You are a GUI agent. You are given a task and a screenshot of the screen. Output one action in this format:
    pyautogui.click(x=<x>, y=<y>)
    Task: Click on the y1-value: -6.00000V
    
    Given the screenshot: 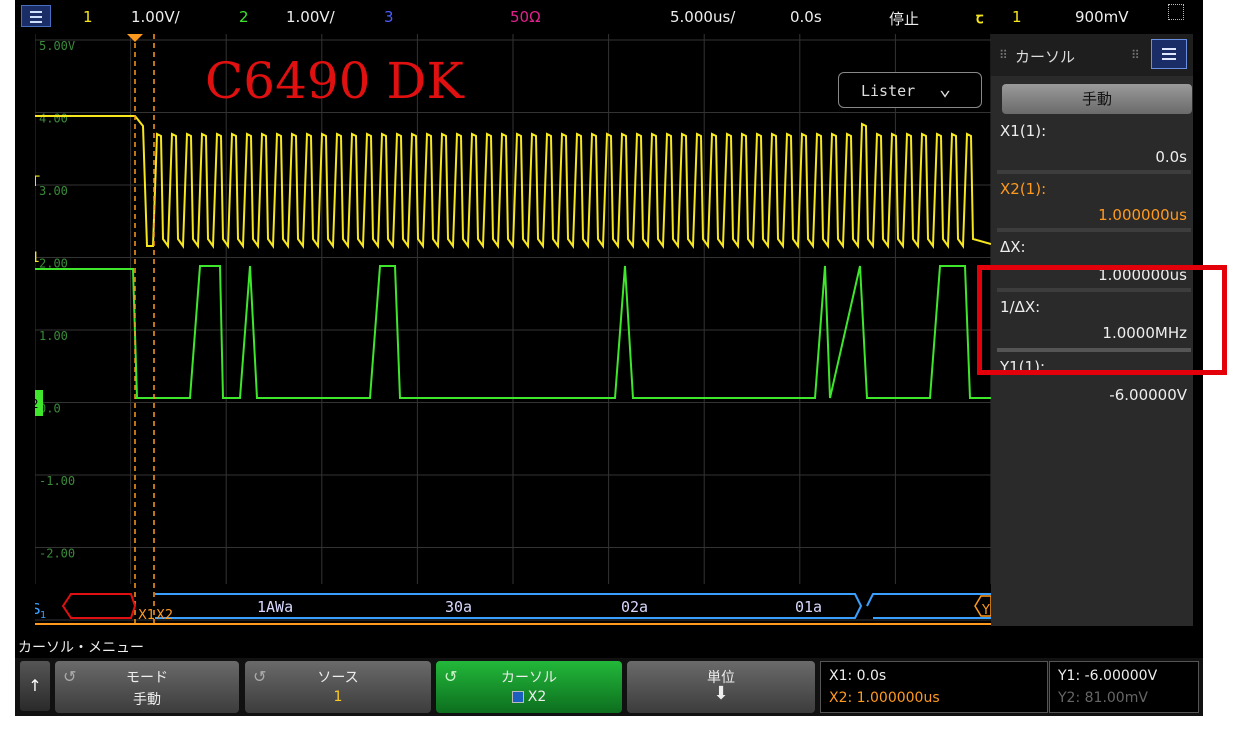 What is the action you would take?
    pyautogui.click(x=1148, y=395)
    